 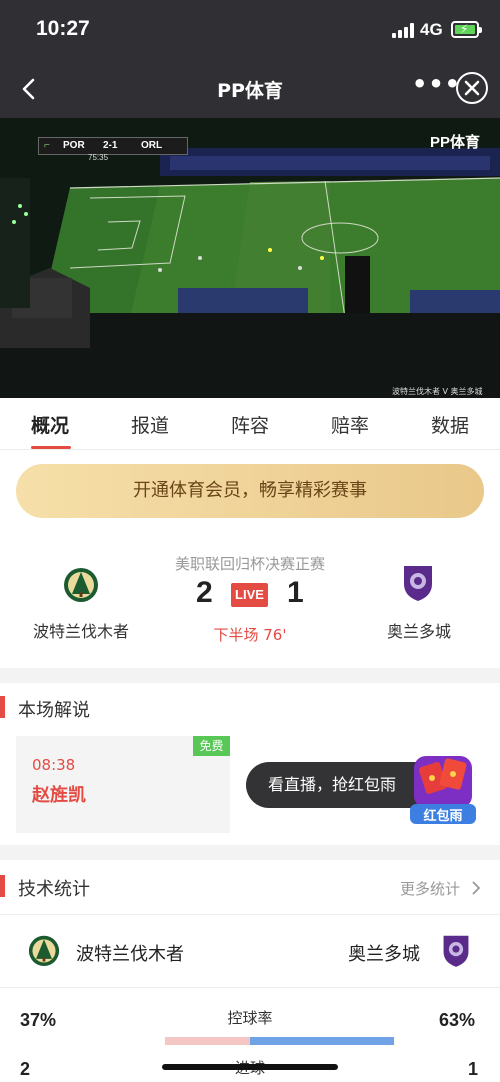 I want to click on commentary-time: 08:38, so click(x=54, y=765).